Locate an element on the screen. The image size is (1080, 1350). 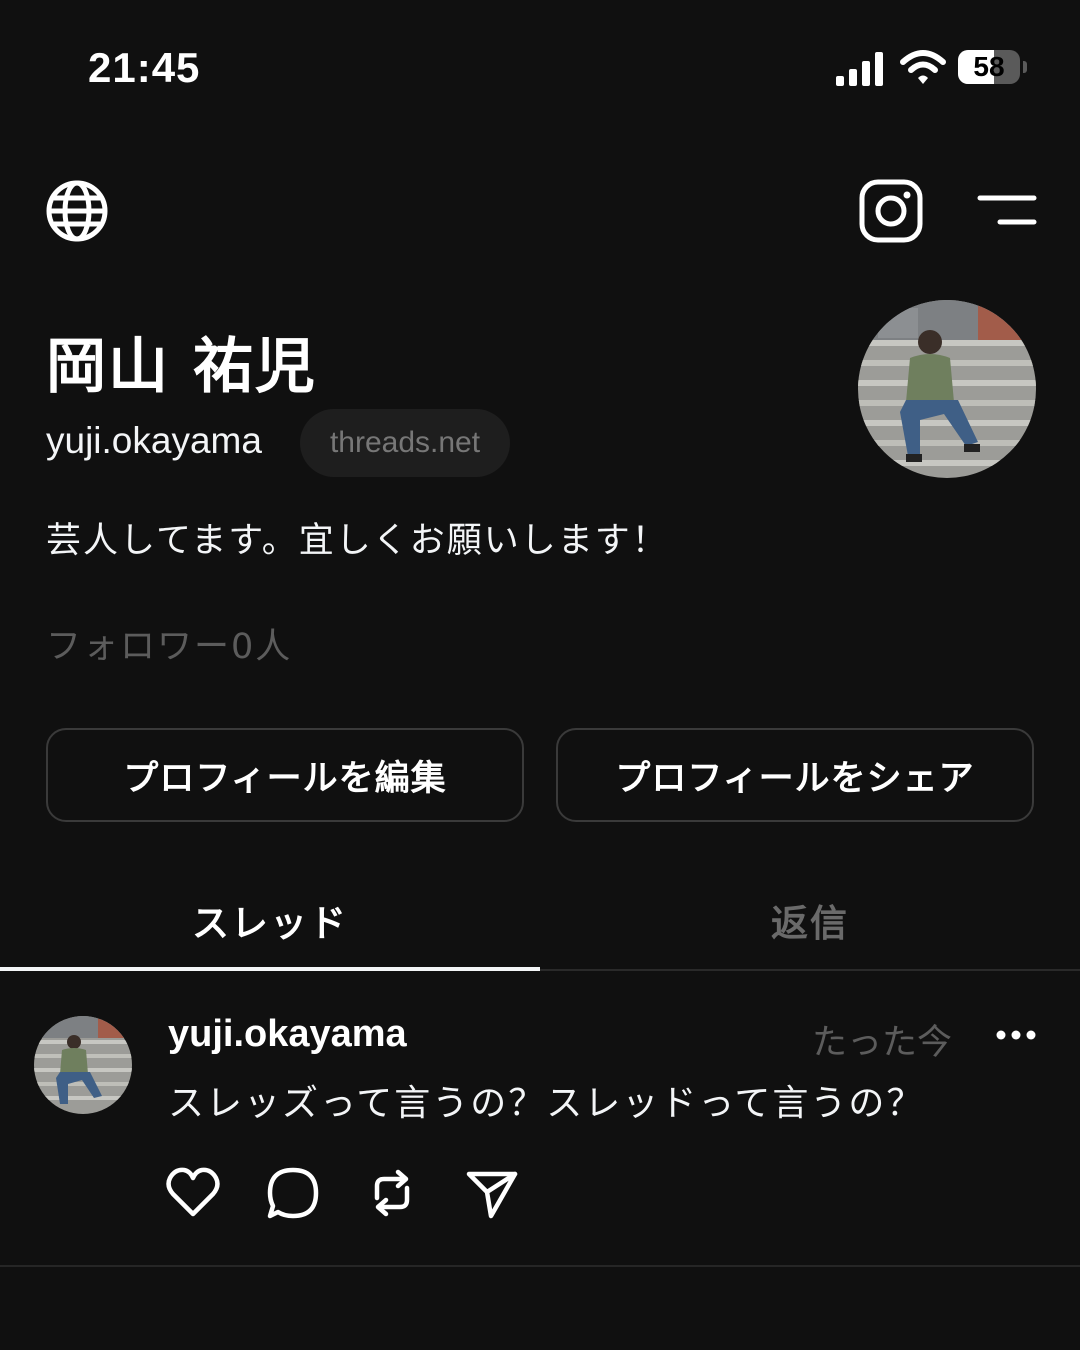
profile-avatar is located at coordinates (947, 389).